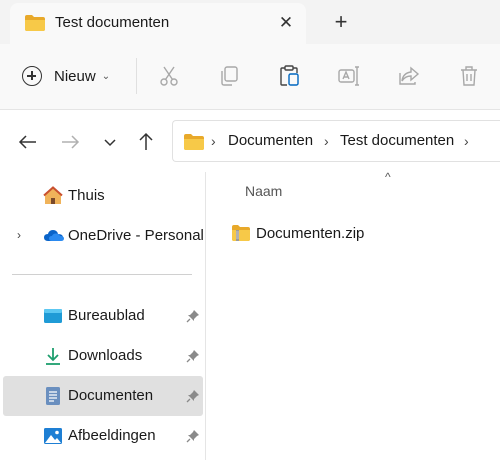  Describe the element at coordinates (75, 76) in the screenshot. I see `new-button-label: Nieuw` at that location.